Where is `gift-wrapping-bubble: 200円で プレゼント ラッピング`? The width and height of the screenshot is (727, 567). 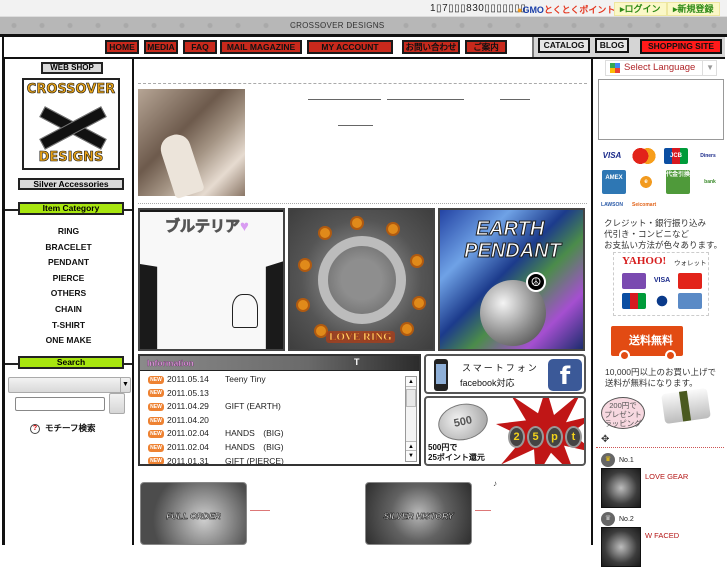
gift-wrapping-bubble: 200円で プレゼント ラッピング is located at coordinates (623, 413).